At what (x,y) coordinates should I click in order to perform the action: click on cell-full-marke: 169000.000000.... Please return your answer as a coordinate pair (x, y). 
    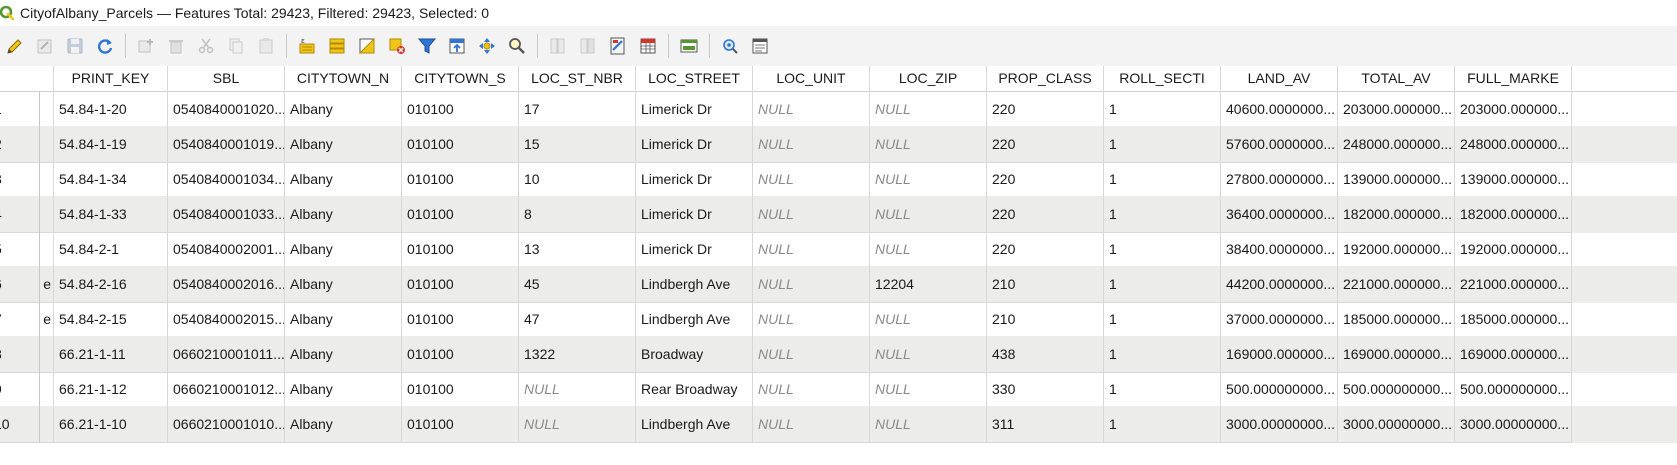
    Looking at the image, I should click on (1513, 354).